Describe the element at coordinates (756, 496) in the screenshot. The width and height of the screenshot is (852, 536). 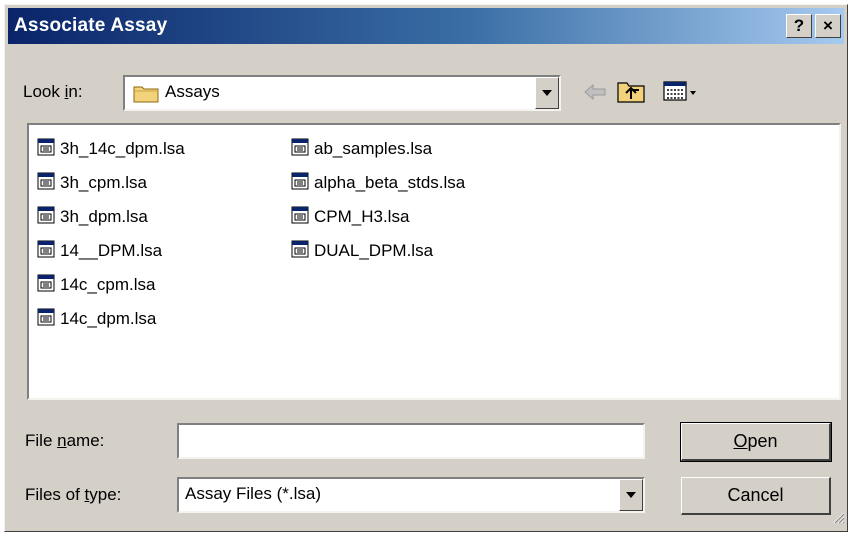
I see `cancel-button: Cancel` at that location.